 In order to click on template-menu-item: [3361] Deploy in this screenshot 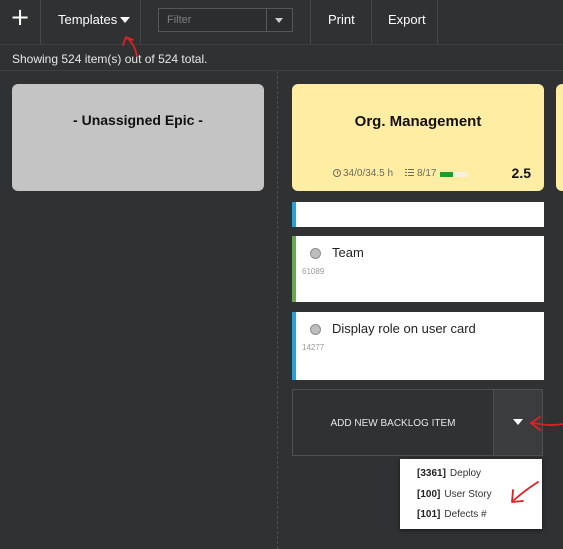, I will do `click(449, 473)`.